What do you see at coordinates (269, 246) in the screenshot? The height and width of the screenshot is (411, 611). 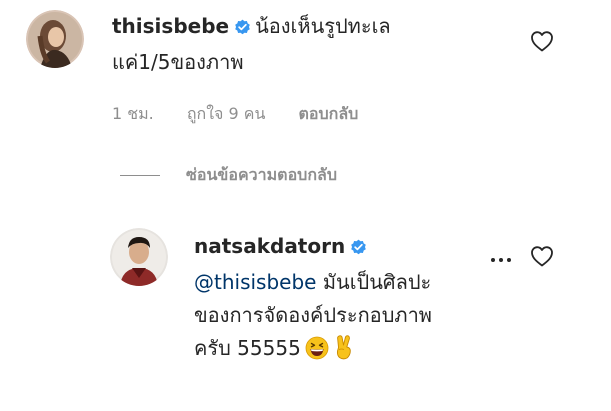 I see `reply-username: natsakdatorn` at bounding box center [269, 246].